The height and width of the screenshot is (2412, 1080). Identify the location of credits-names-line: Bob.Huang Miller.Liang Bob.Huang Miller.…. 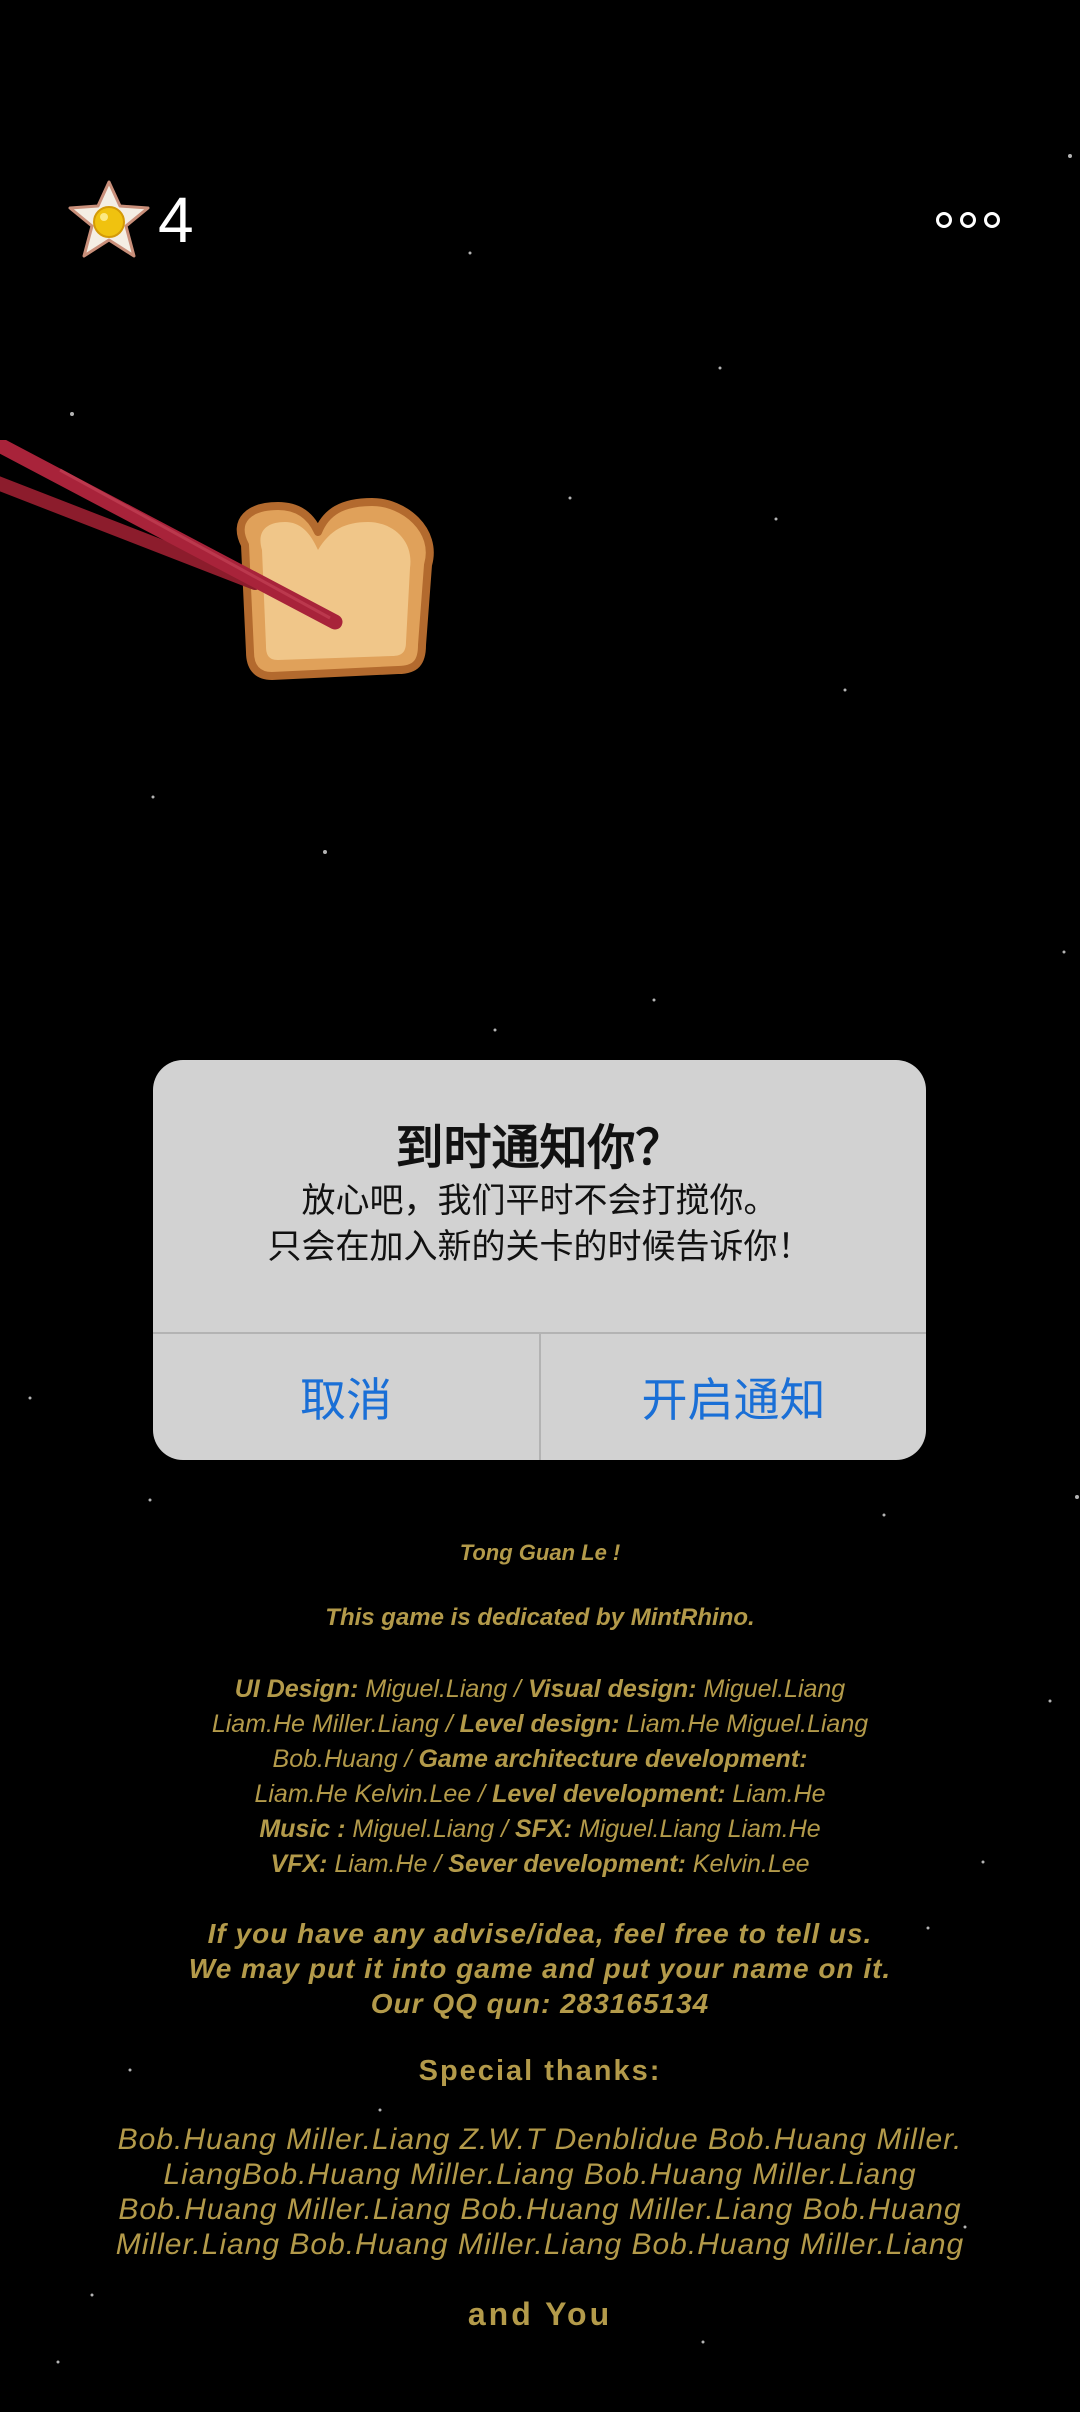
(540, 2209).